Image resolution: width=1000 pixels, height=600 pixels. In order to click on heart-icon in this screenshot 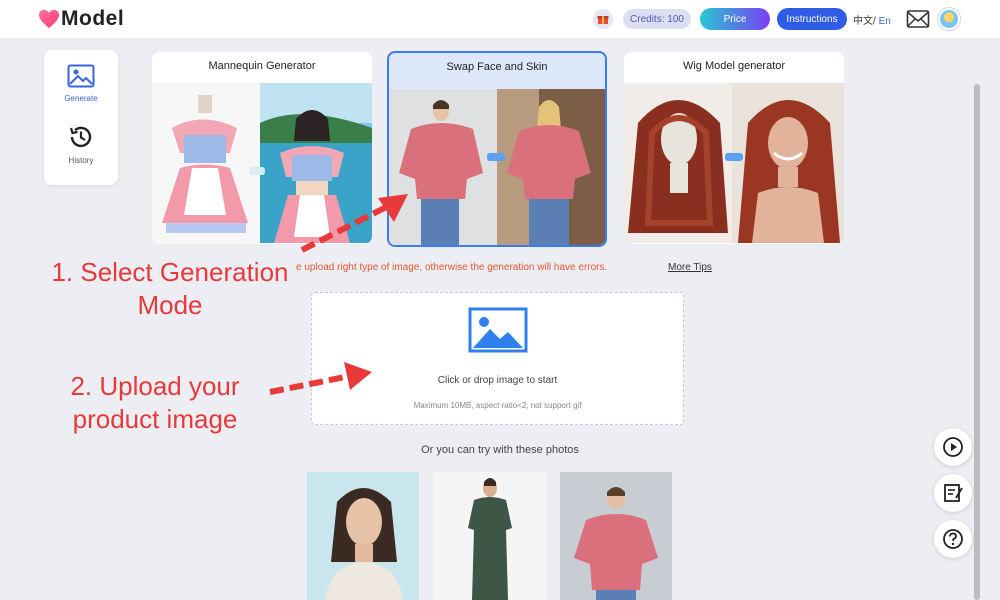, I will do `click(49, 19)`.